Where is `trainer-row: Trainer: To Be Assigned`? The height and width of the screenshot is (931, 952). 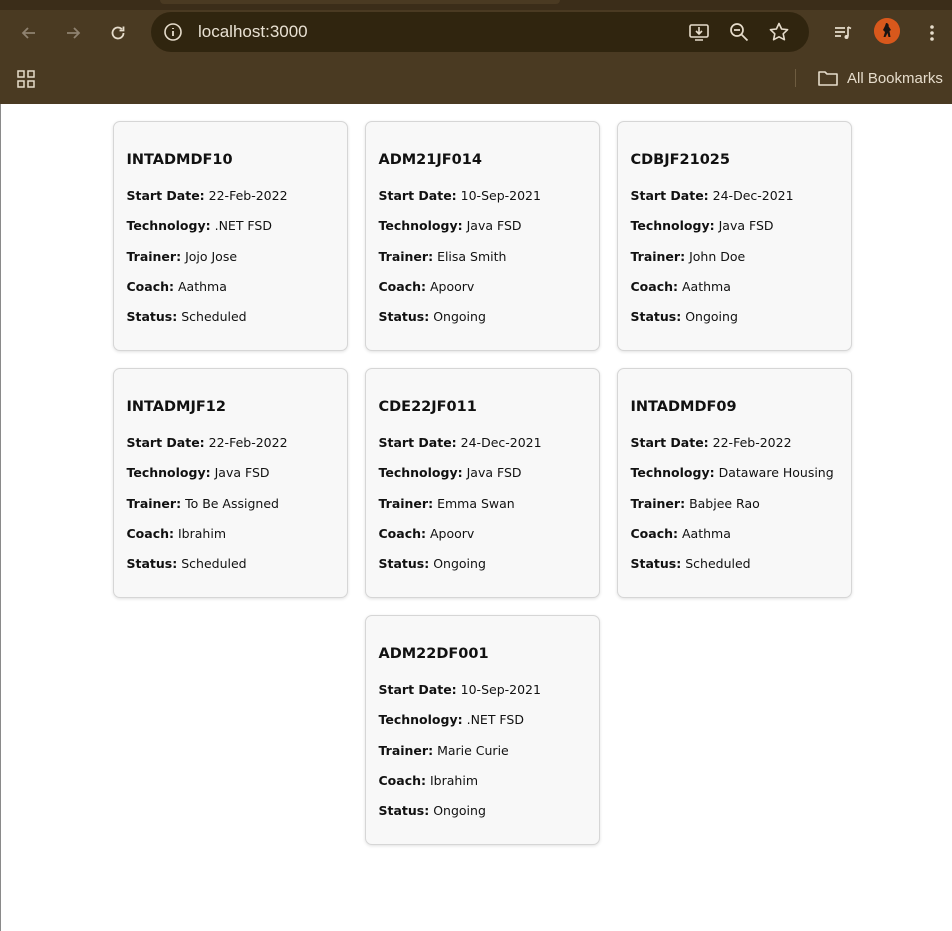 trainer-row: Trainer: To Be Assigned is located at coordinates (231, 504).